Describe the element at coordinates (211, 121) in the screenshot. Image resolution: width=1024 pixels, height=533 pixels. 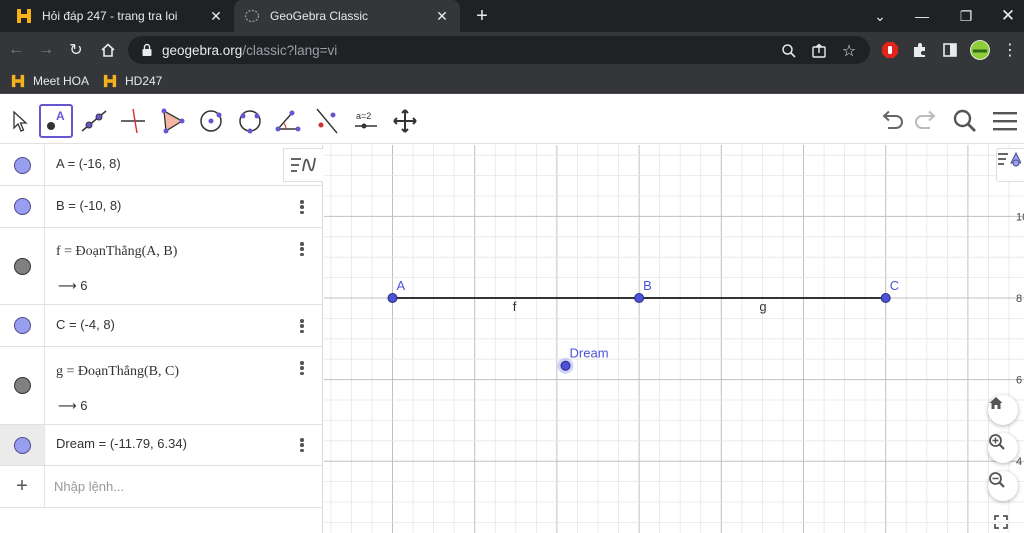
I see `circle-center-point-tool` at that location.